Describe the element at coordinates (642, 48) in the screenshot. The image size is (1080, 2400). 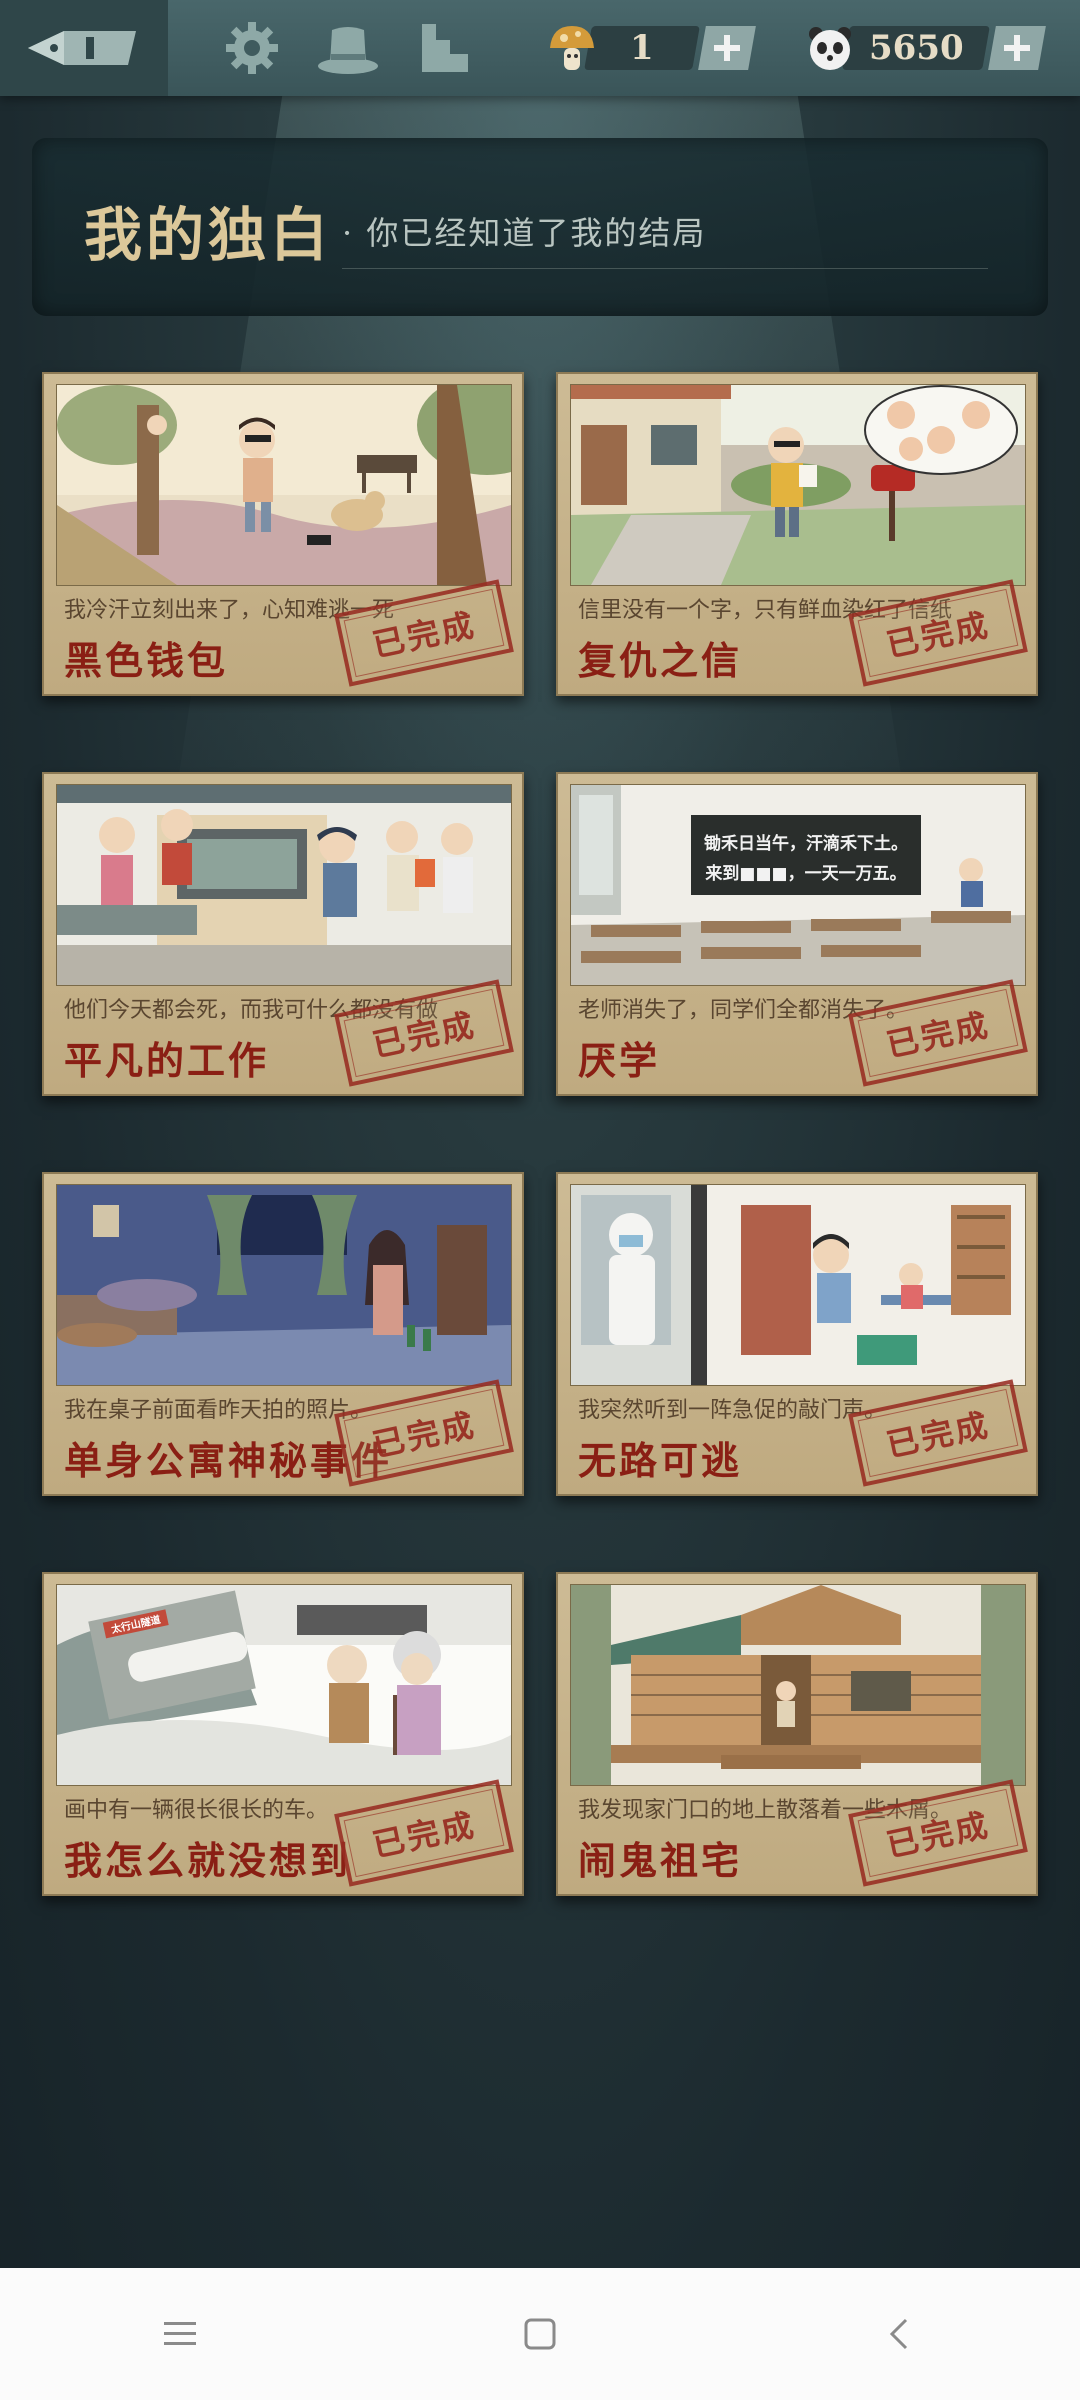
I see `mushroom-count: 1` at that location.